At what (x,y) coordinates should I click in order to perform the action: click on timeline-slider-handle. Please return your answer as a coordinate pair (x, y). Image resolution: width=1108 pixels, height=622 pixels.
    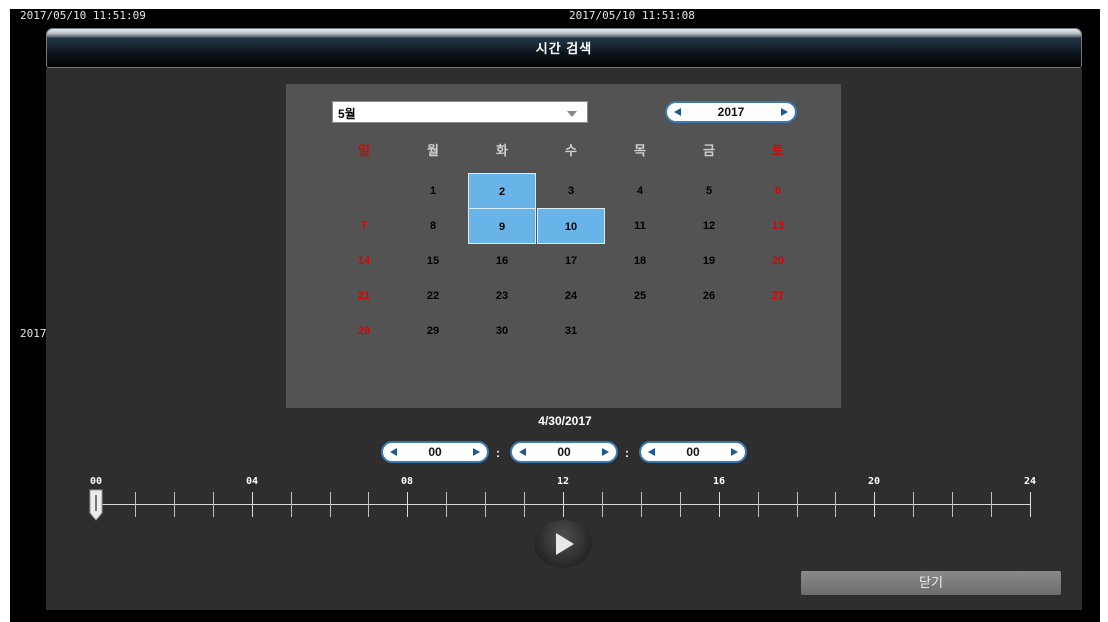
    Looking at the image, I should click on (96, 505).